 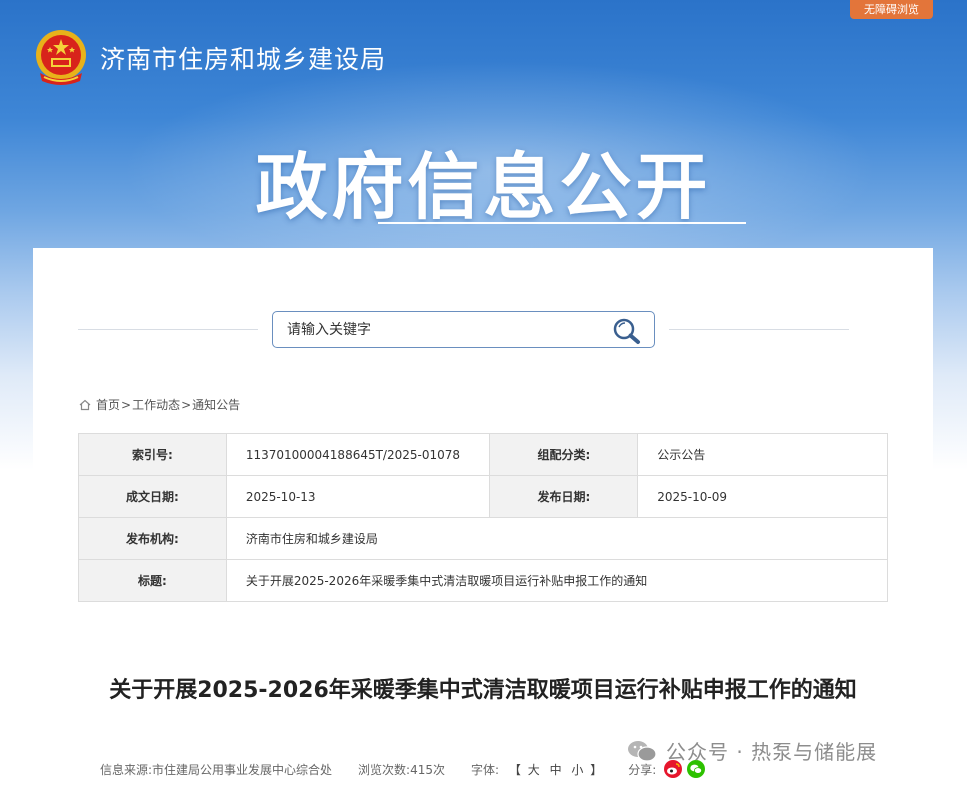 I want to click on table-row: 成文日期: 2025-10-13 发布日期: 2025-10-09, so click(x=483, y=496).